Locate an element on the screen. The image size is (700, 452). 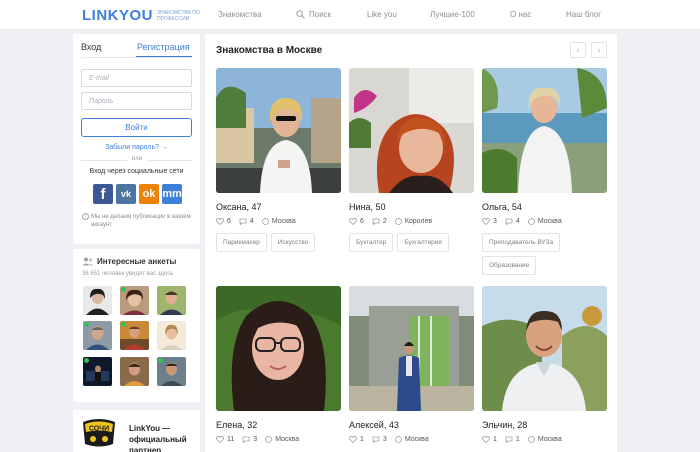
logo: LINKYOU знакомства по профессии is located at coordinates (141, 15).